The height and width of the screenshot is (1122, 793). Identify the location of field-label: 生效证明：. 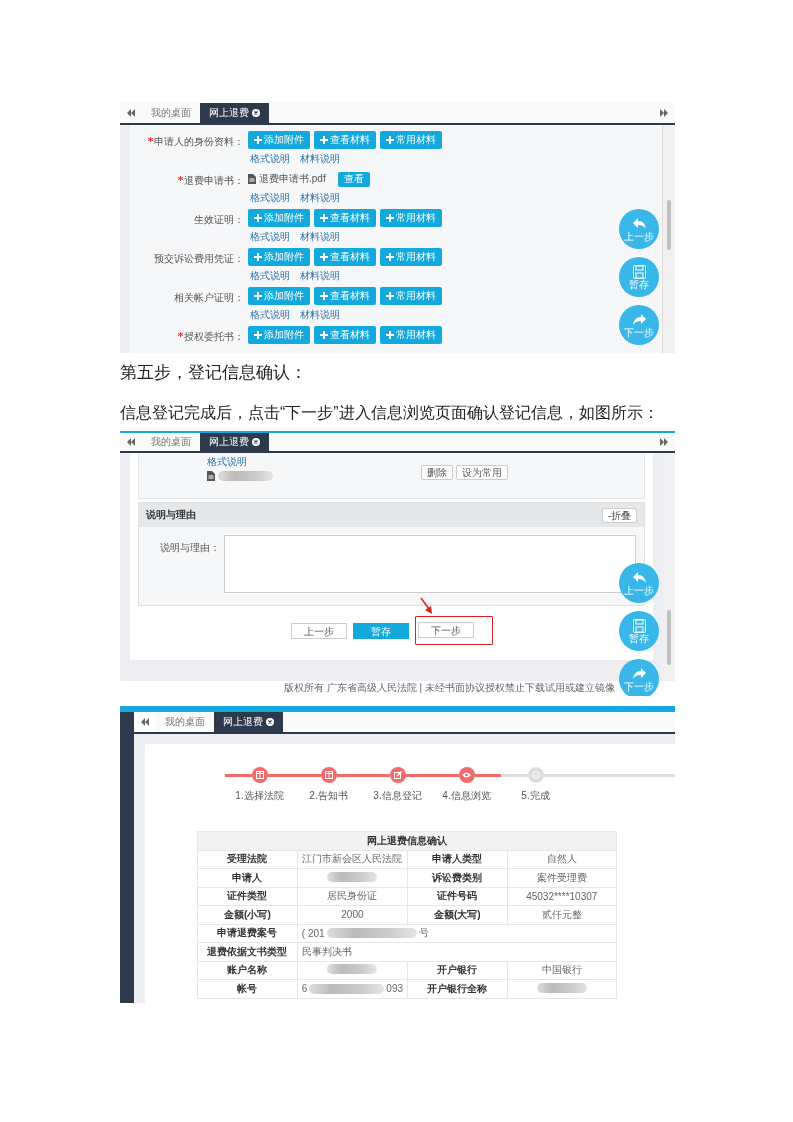
(219, 220).